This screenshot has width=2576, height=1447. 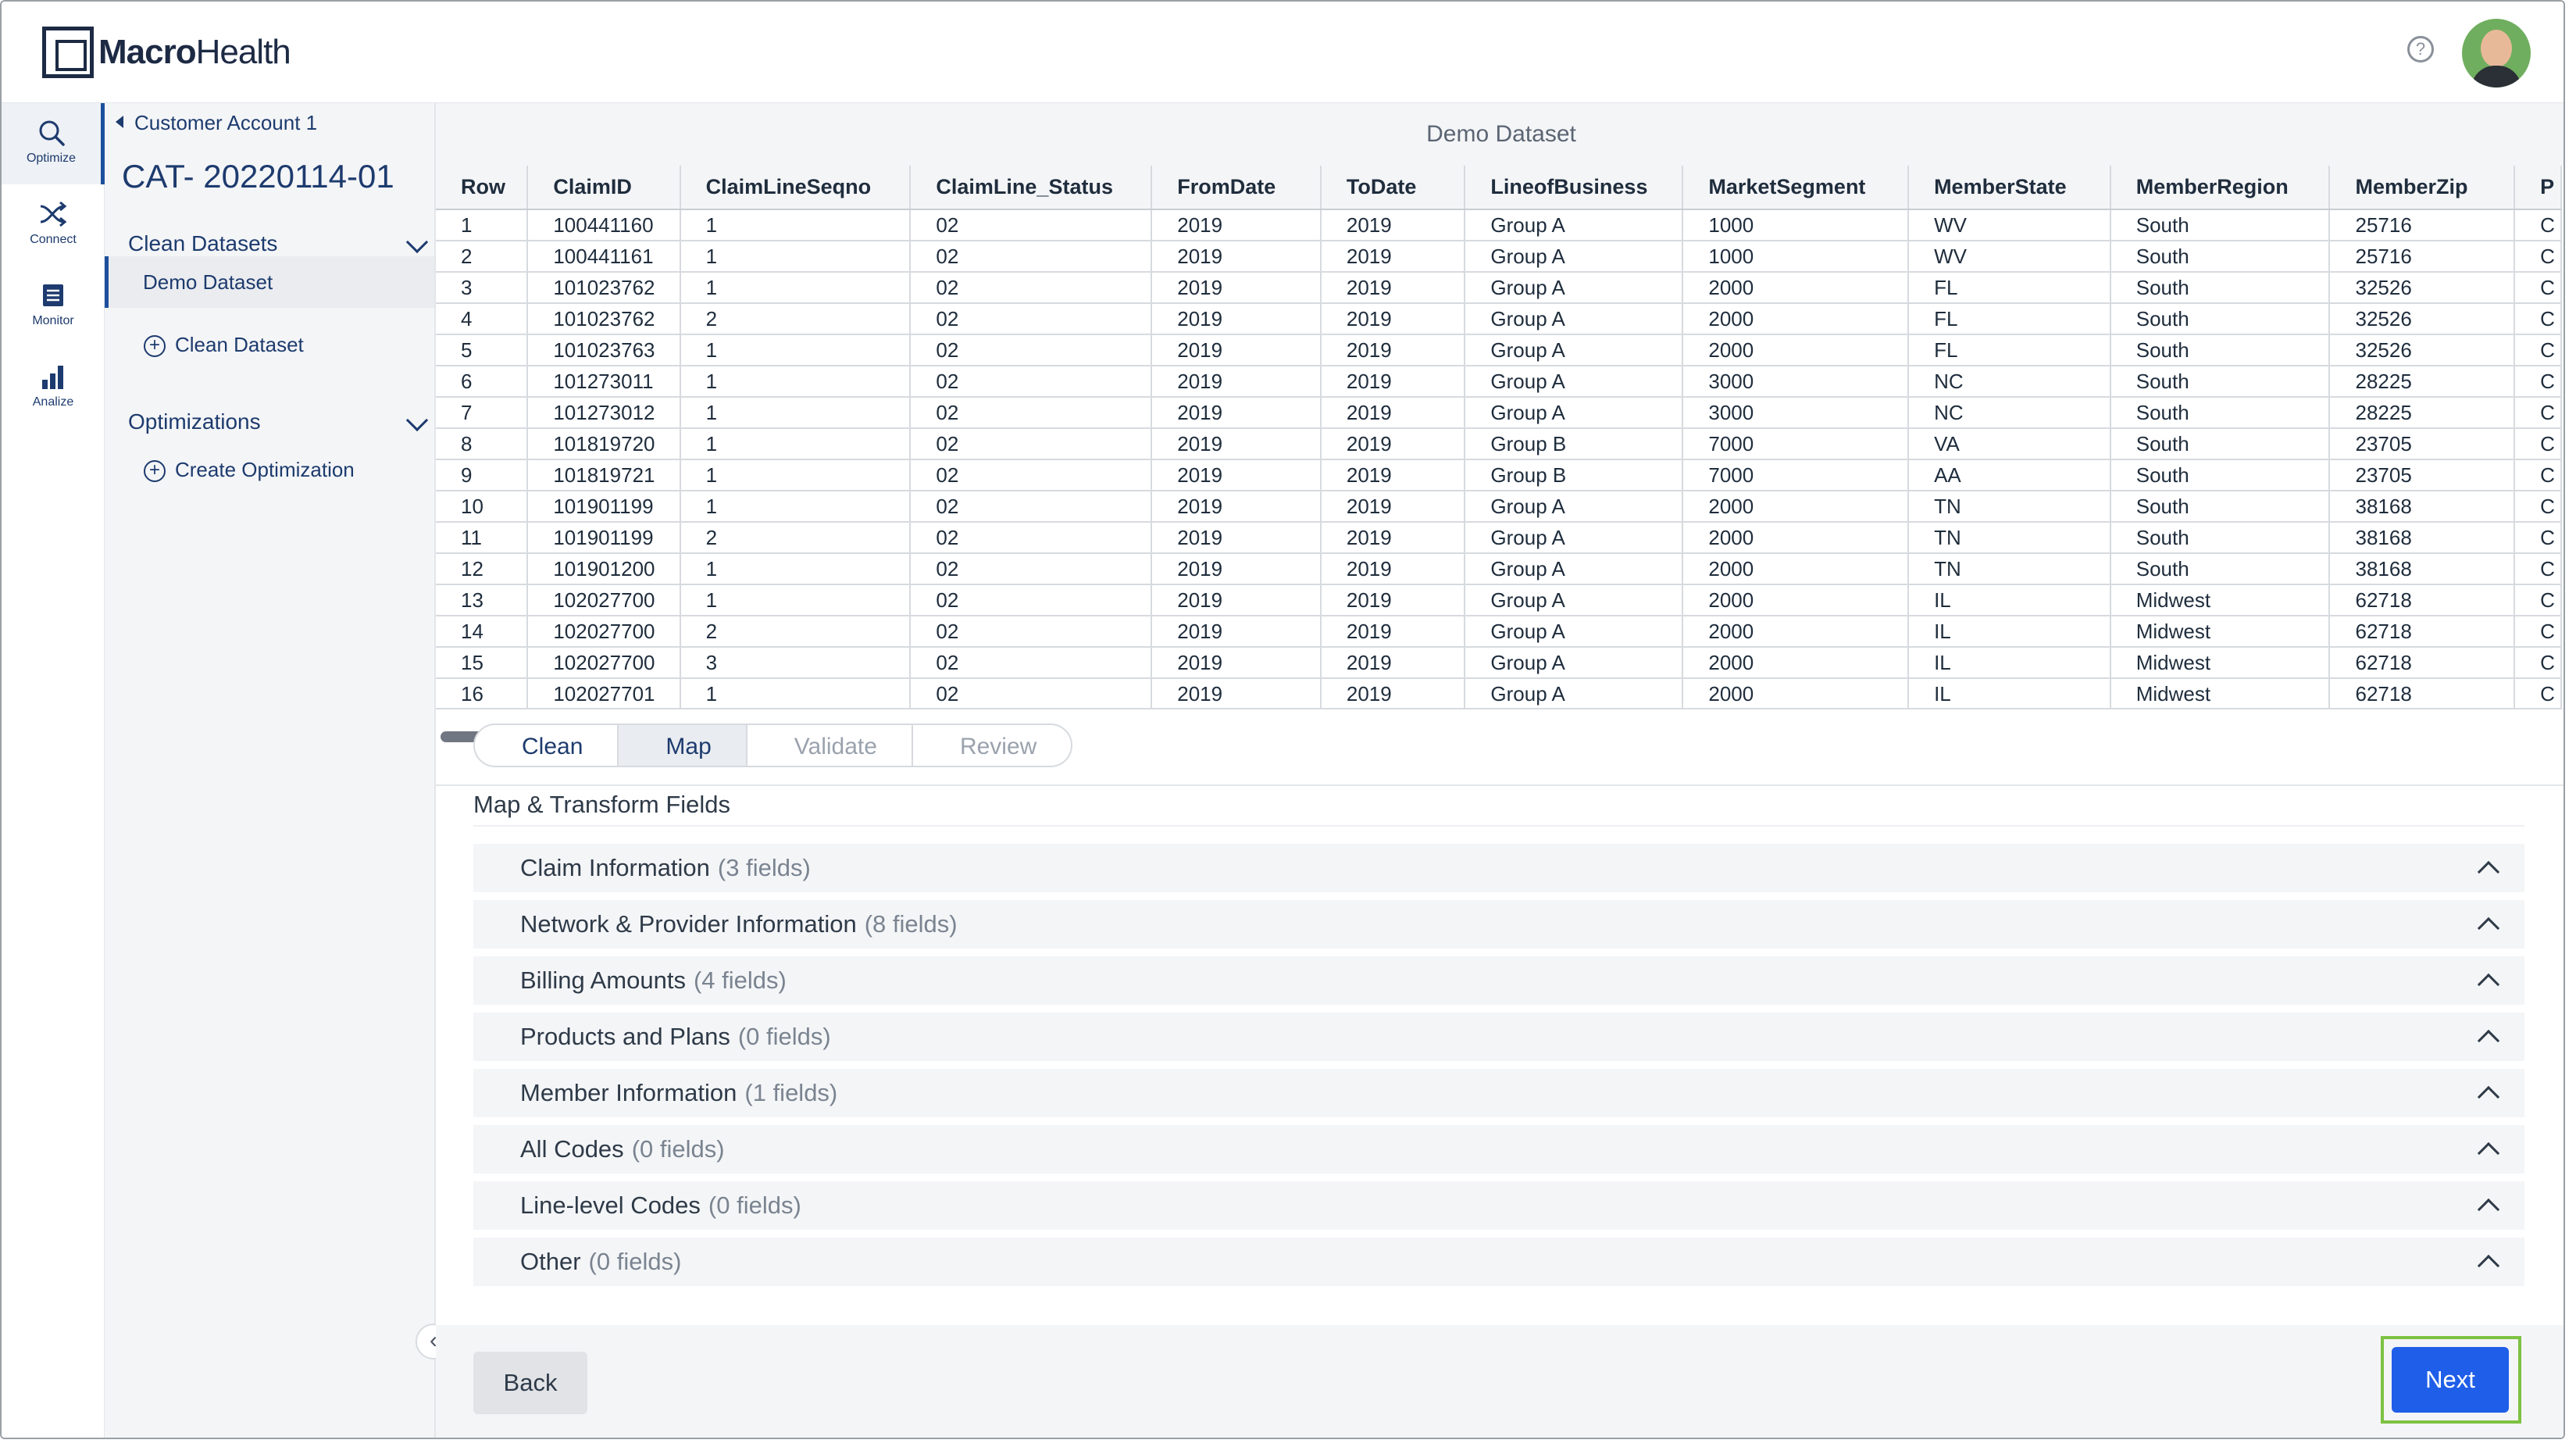 I want to click on column-header: ClaimID, so click(x=604, y=188).